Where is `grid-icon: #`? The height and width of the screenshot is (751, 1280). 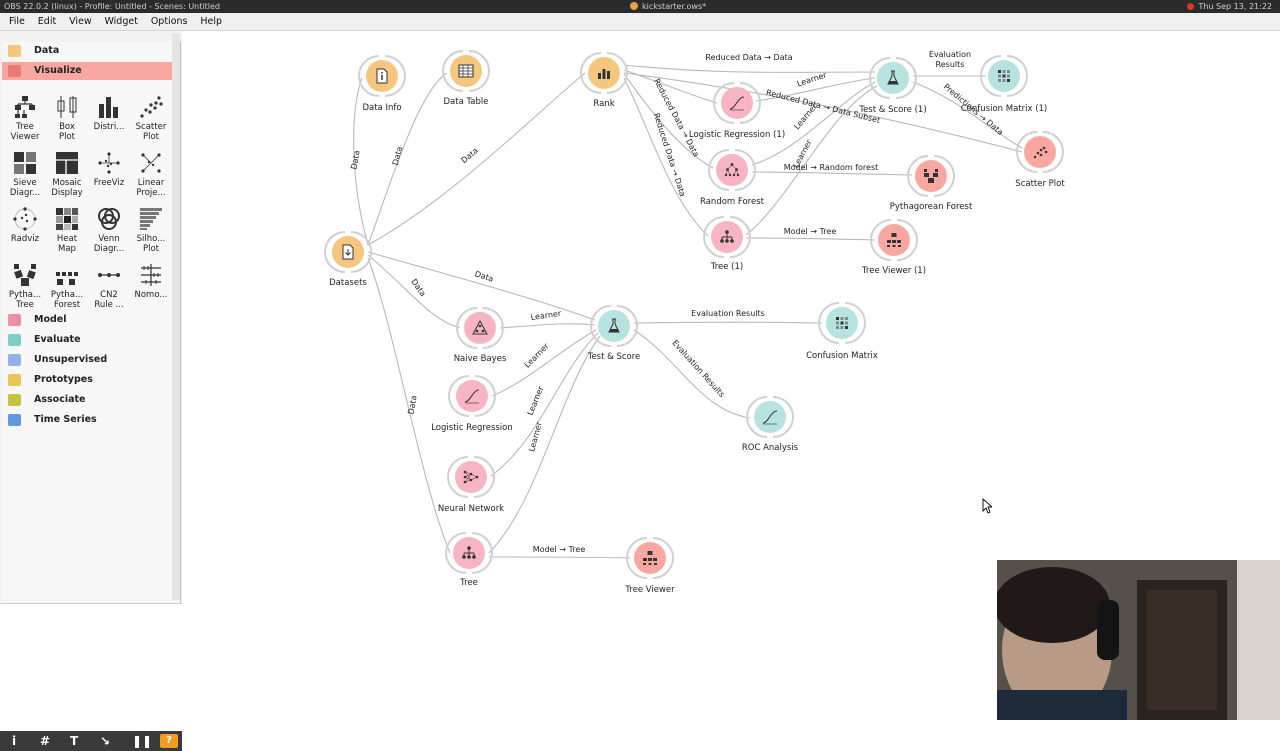 grid-icon: # is located at coordinates (45, 741).